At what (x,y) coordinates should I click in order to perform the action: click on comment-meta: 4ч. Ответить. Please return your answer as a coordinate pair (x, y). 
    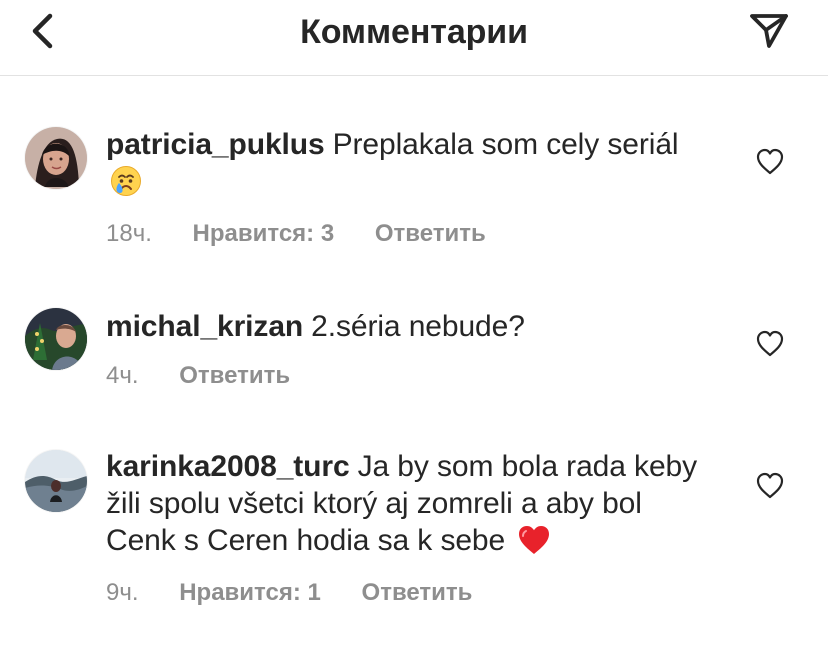
    Looking at the image, I should click on (215, 376).